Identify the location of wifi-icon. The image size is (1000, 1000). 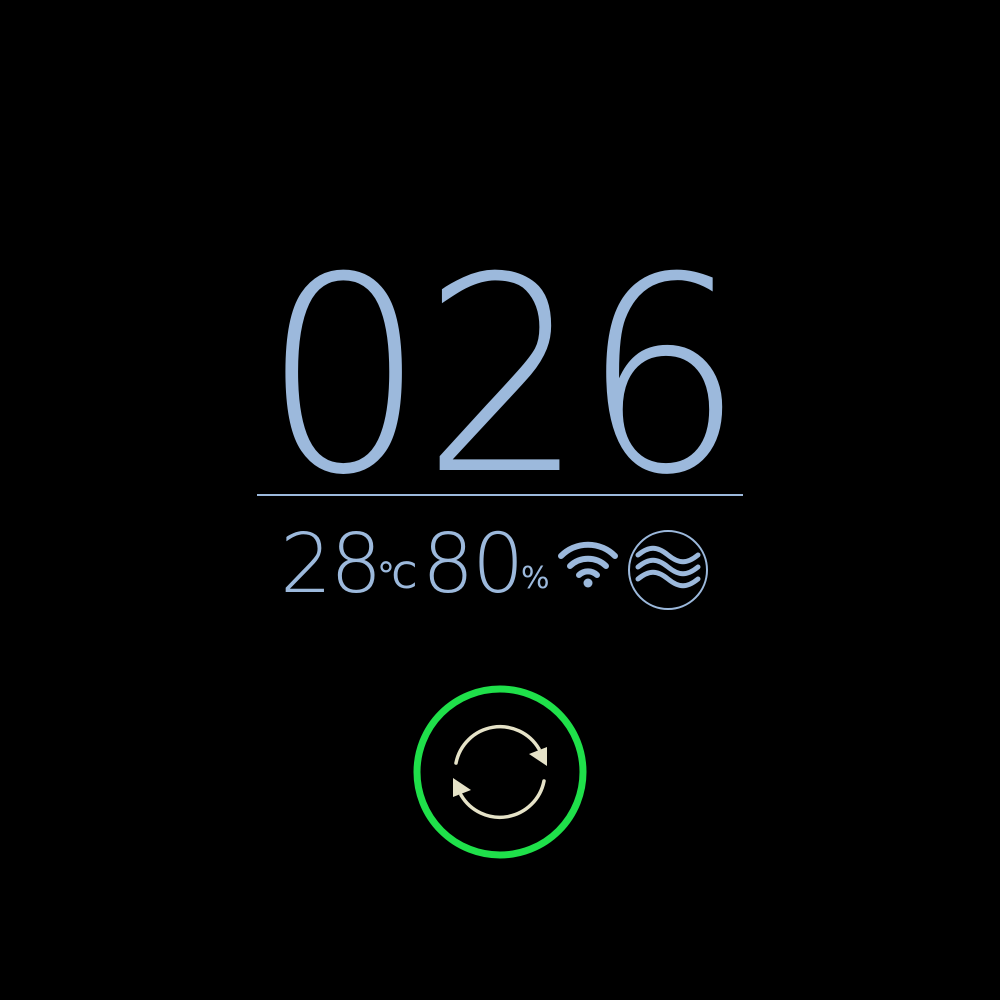
(588, 564).